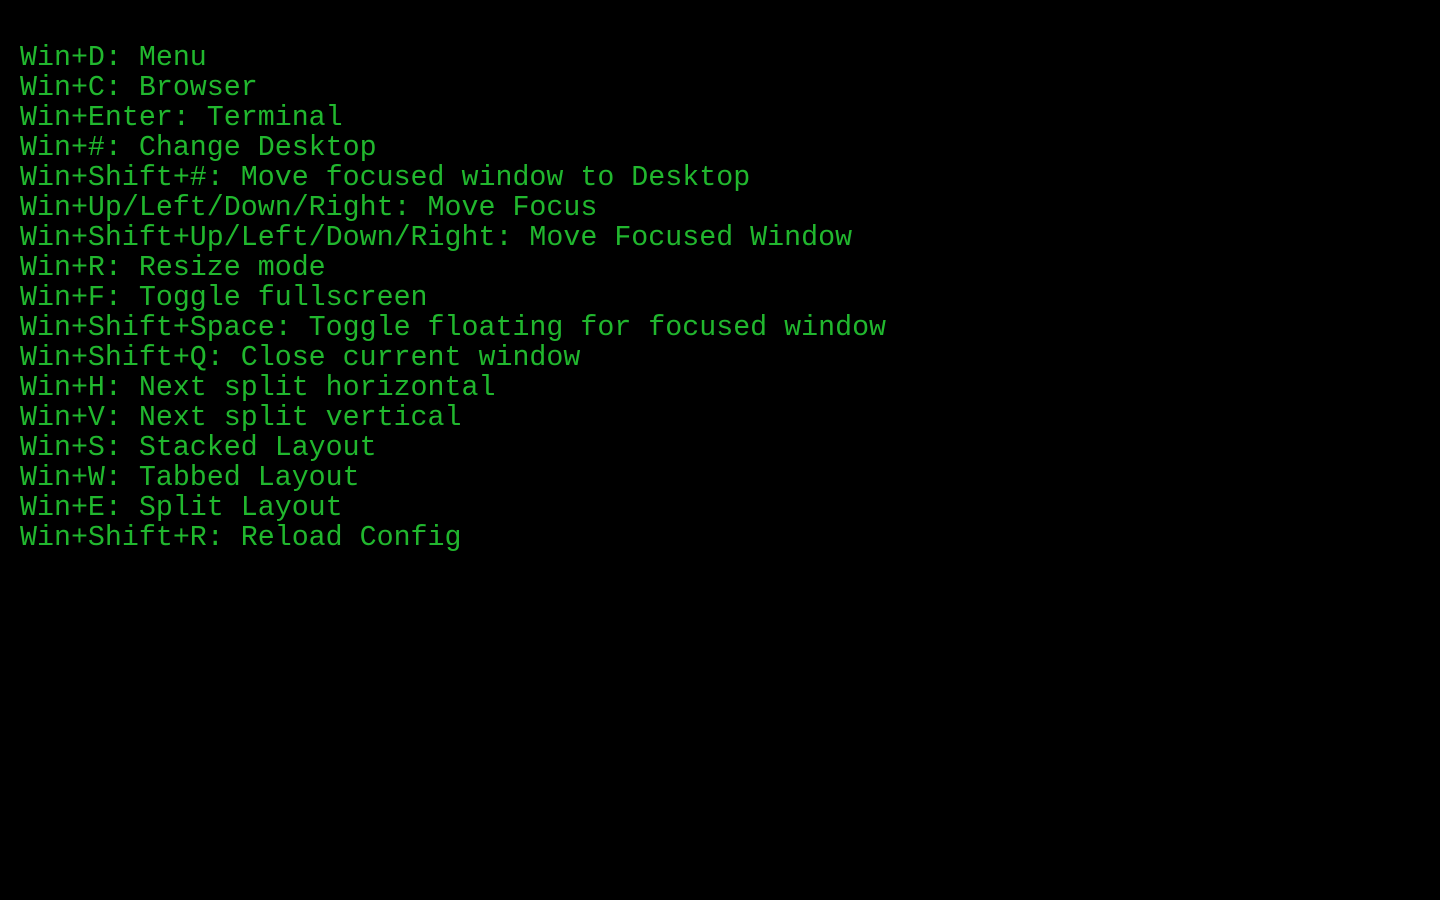 This screenshot has width=1440, height=900. I want to click on keybinding-split-horizontal: Win+H: Next split horizontal, so click(258, 388).